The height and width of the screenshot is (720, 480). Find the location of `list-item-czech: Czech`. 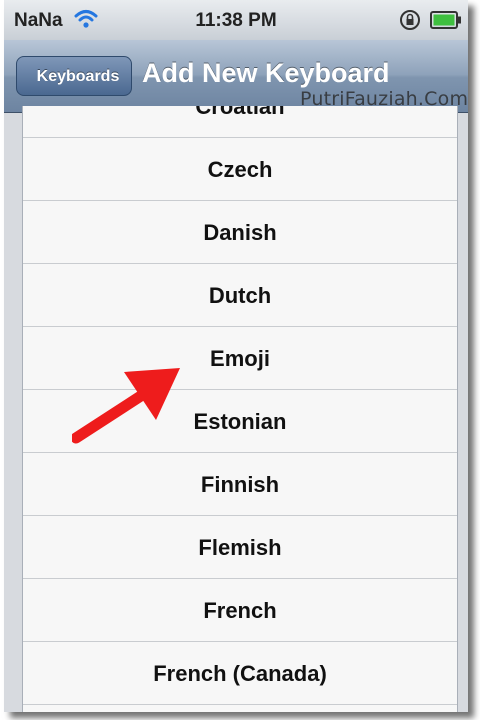

list-item-czech: Czech is located at coordinates (240, 169).